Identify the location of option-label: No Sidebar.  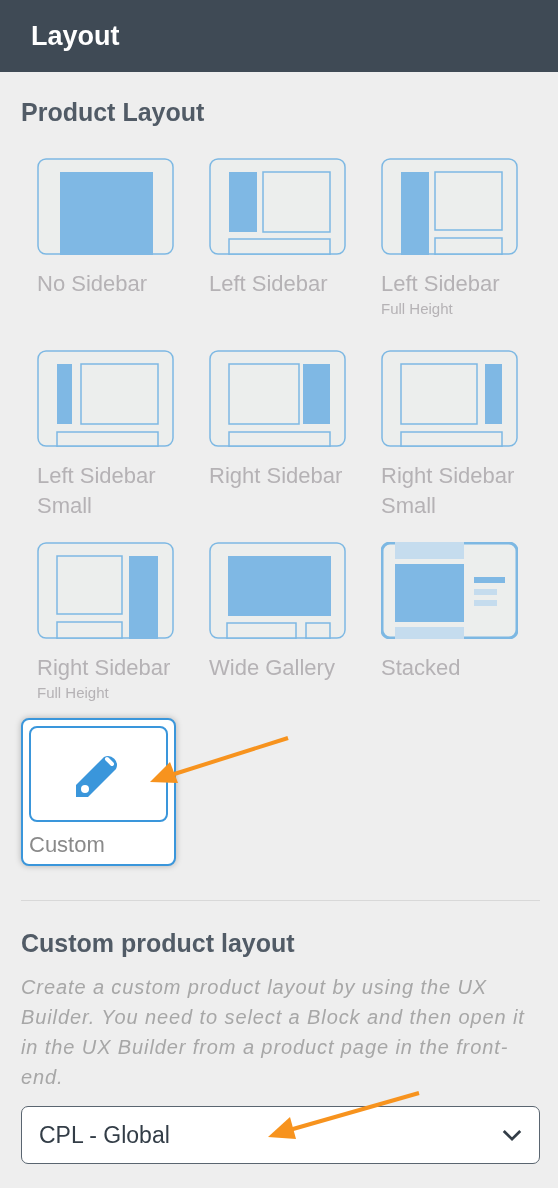
(93, 284).